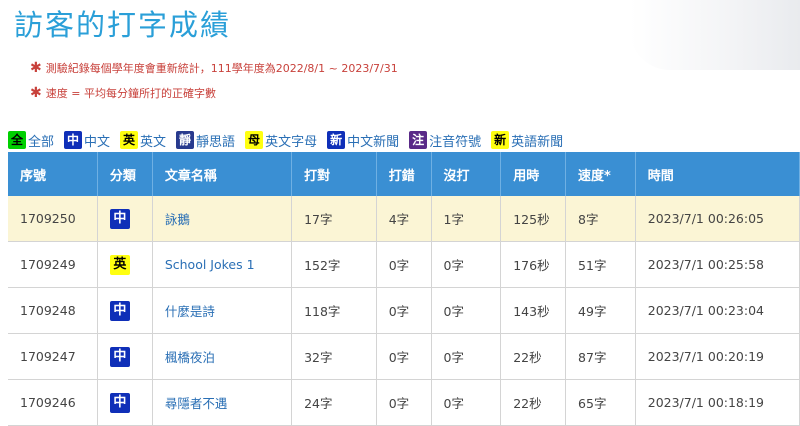  What do you see at coordinates (466, 174) in the screenshot?
I see `column-header: 沒打` at bounding box center [466, 174].